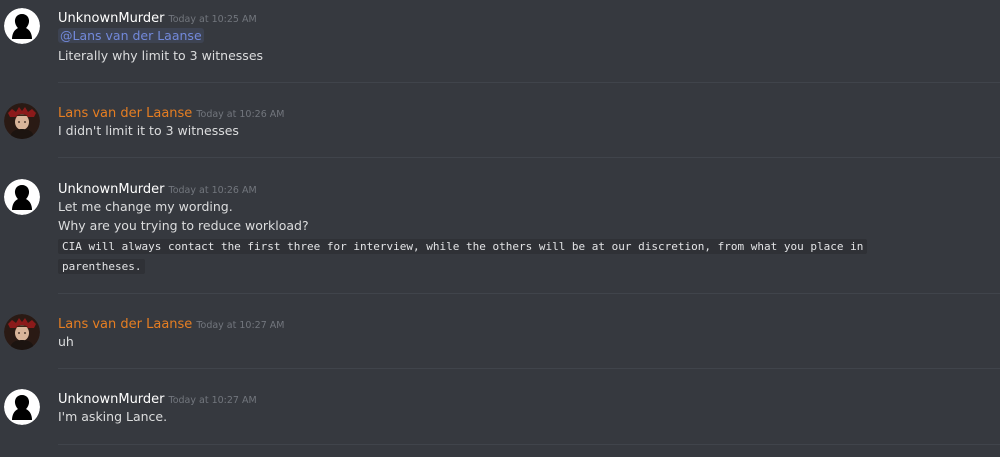 Image resolution: width=1000 pixels, height=457 pixels. What do you see at coordinates (131, 35) in the screenshot?
I see `user-mention: @Lans van der Laanse` at bounding box center [131, 35].